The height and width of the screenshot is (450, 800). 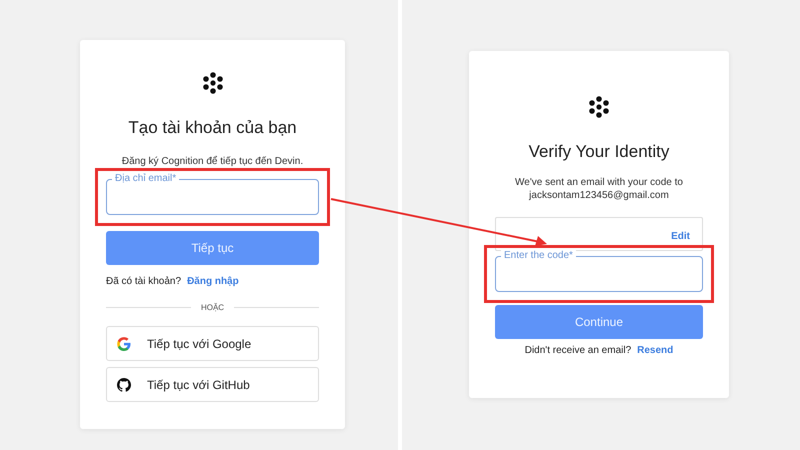 I want to click on google-button: Tiếp tục với Google, so click(x=212, y=343).